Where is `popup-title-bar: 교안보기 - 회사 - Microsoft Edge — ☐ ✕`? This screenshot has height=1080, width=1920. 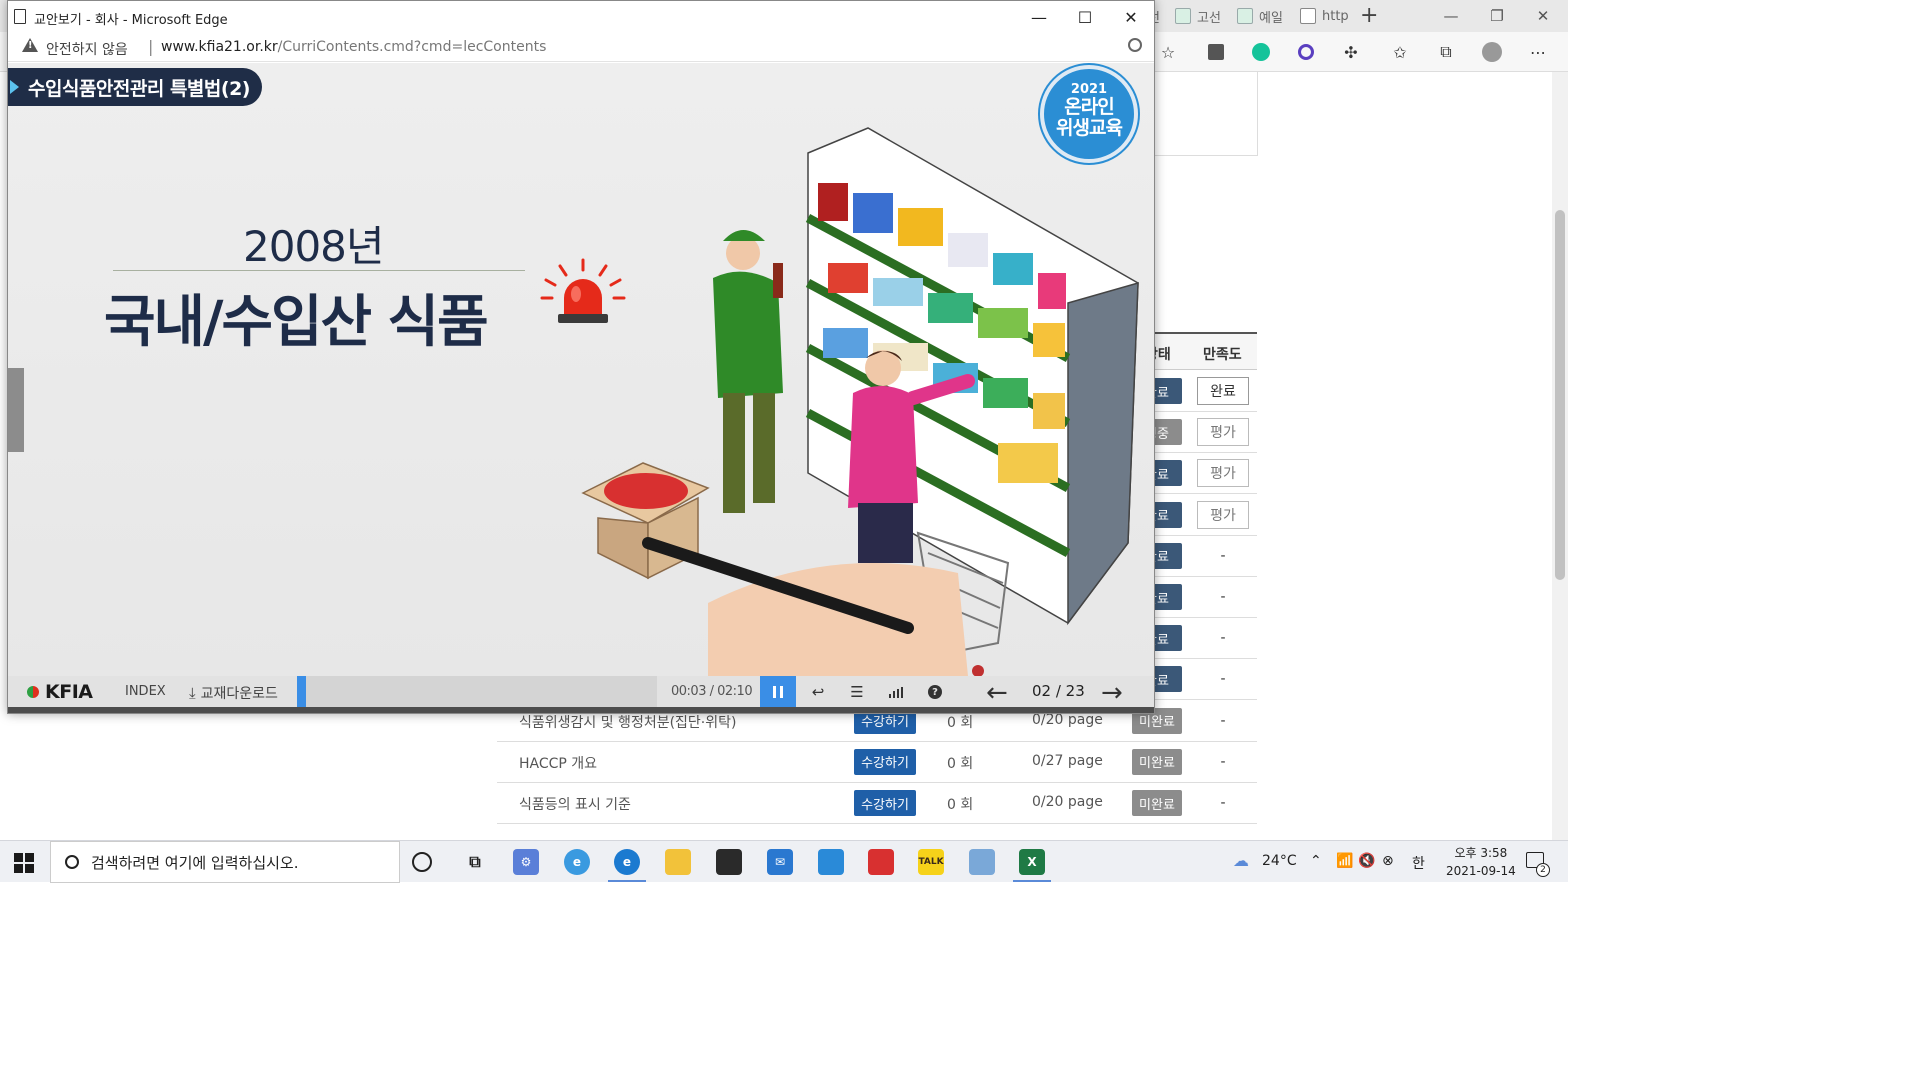 popup-title-bar: 교안보기 - 회사 - Microsoft Edge — ☐ ✕ is located at coordinates (581, 16).